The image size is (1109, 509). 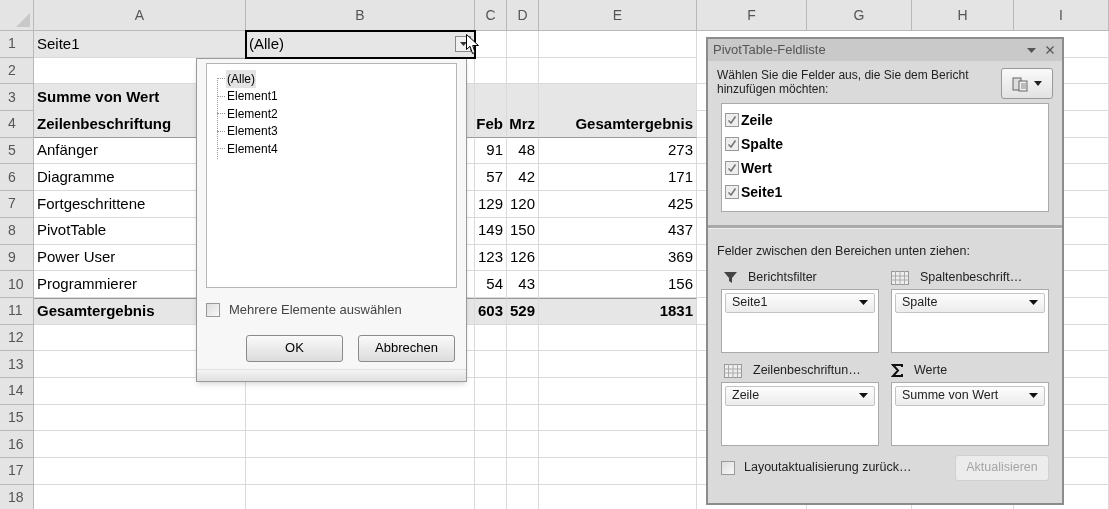 What do you see at coordinates (17, 204) in the screenshot?
I see `row-header: 7` at bounding box center [17, 204].